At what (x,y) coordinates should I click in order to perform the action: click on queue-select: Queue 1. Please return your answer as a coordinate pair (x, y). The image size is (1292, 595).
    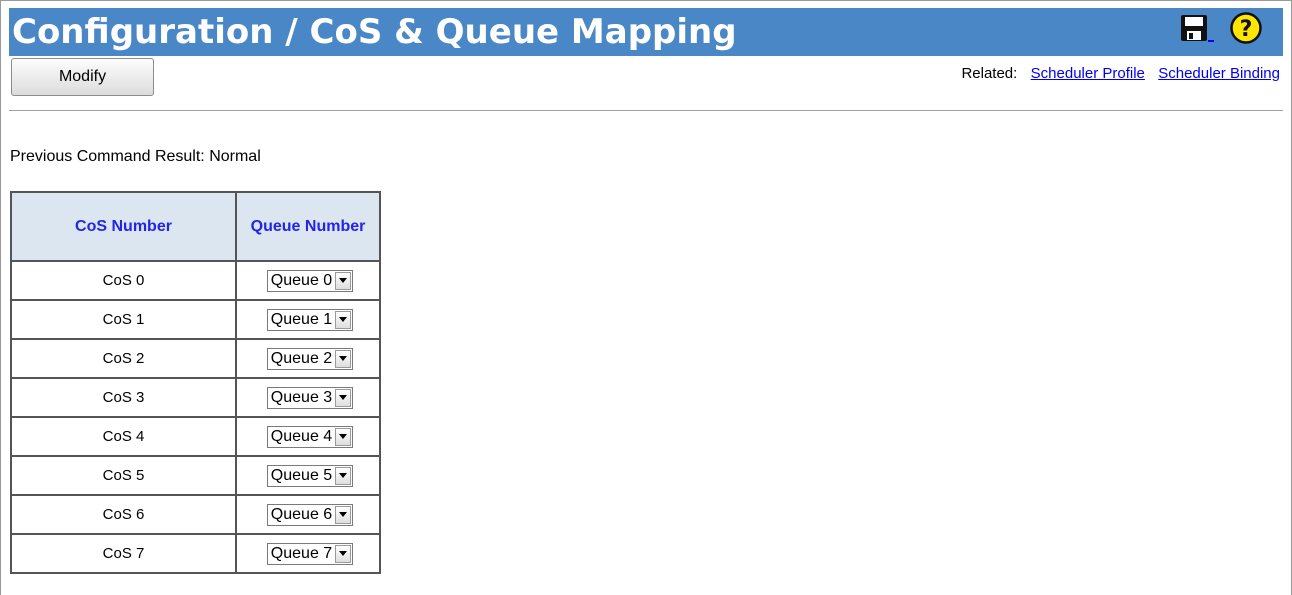
    Looking at the image, I should click on (310, 319).